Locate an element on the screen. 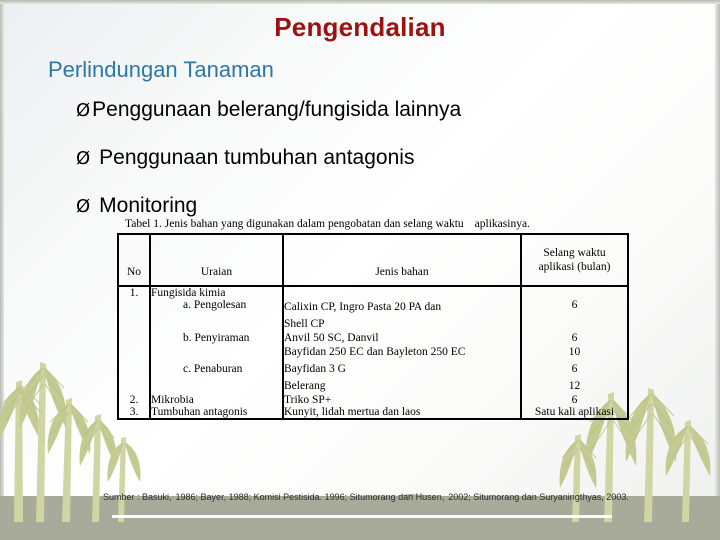 This screenshot has height=540, width=720. column-header-selang-line2: aplikasi (bulan) is located at coordinates (574, 267).